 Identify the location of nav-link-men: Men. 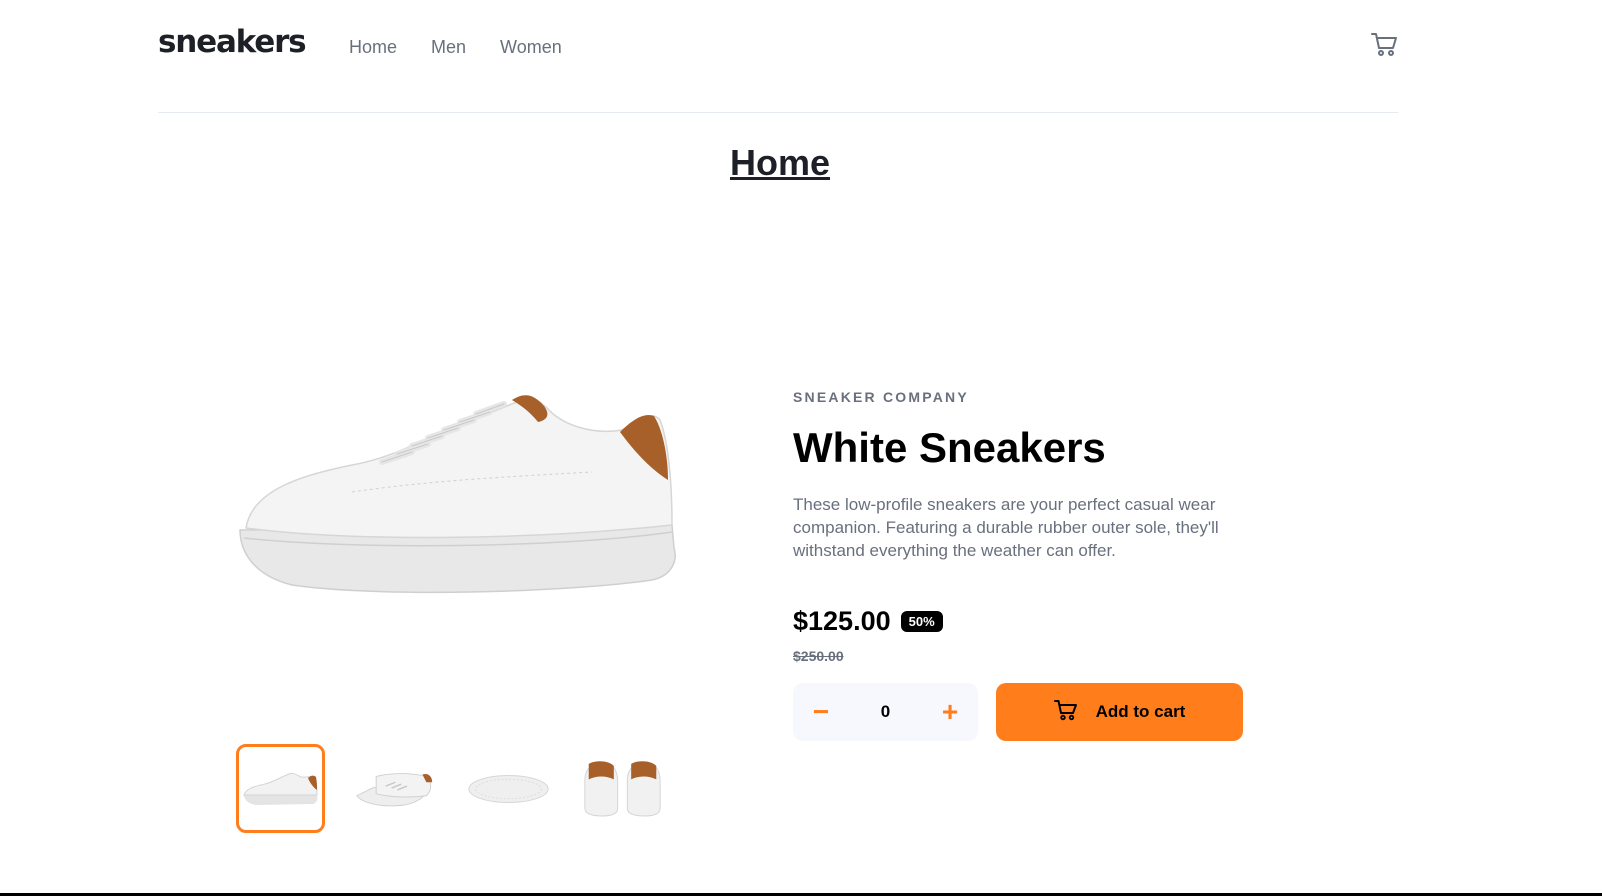
(448, 47).